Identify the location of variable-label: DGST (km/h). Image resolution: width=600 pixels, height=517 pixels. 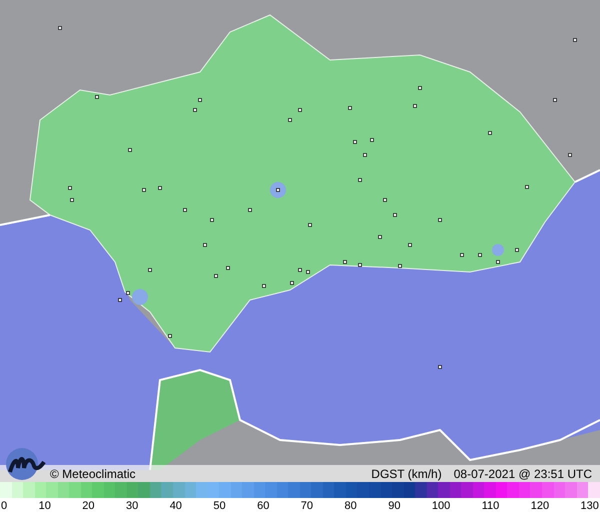
(406, 474).